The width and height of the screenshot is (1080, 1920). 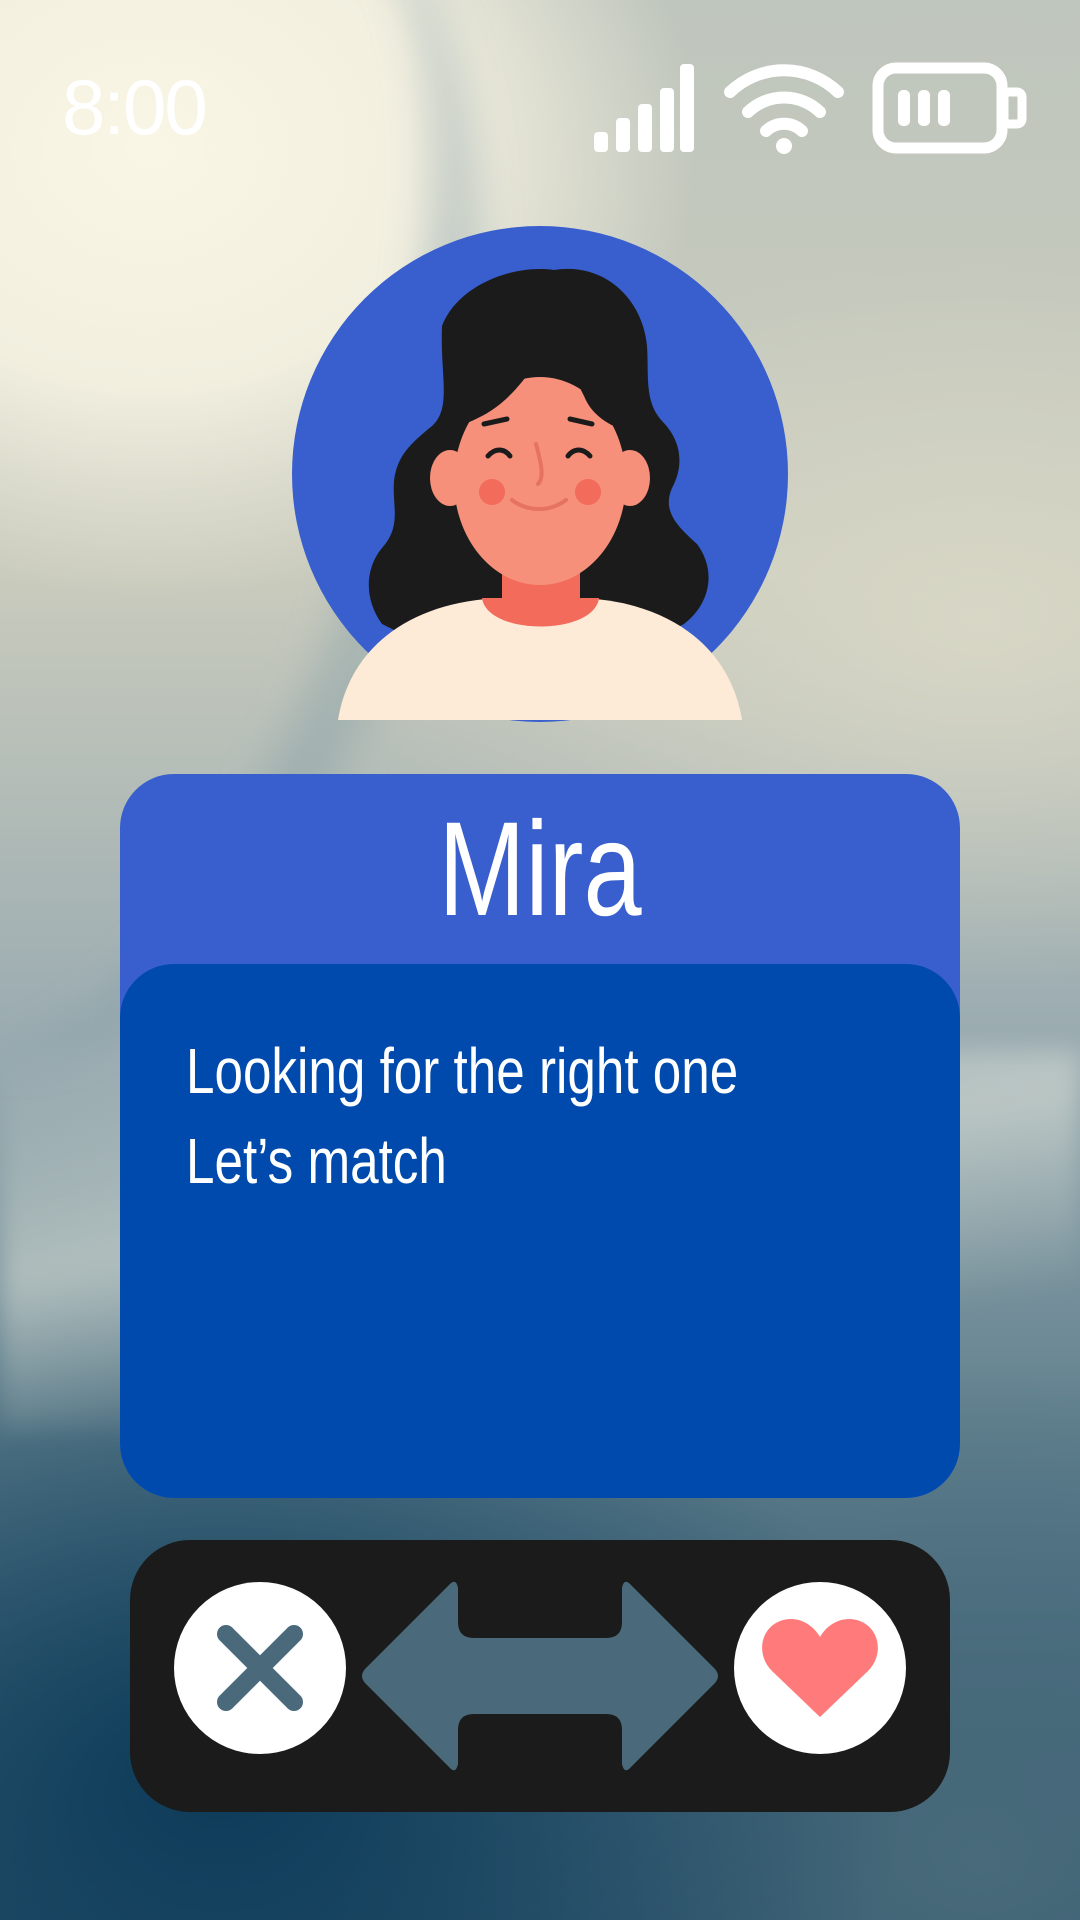 I want to click on wifi-icon, so click(x=784, y=109).